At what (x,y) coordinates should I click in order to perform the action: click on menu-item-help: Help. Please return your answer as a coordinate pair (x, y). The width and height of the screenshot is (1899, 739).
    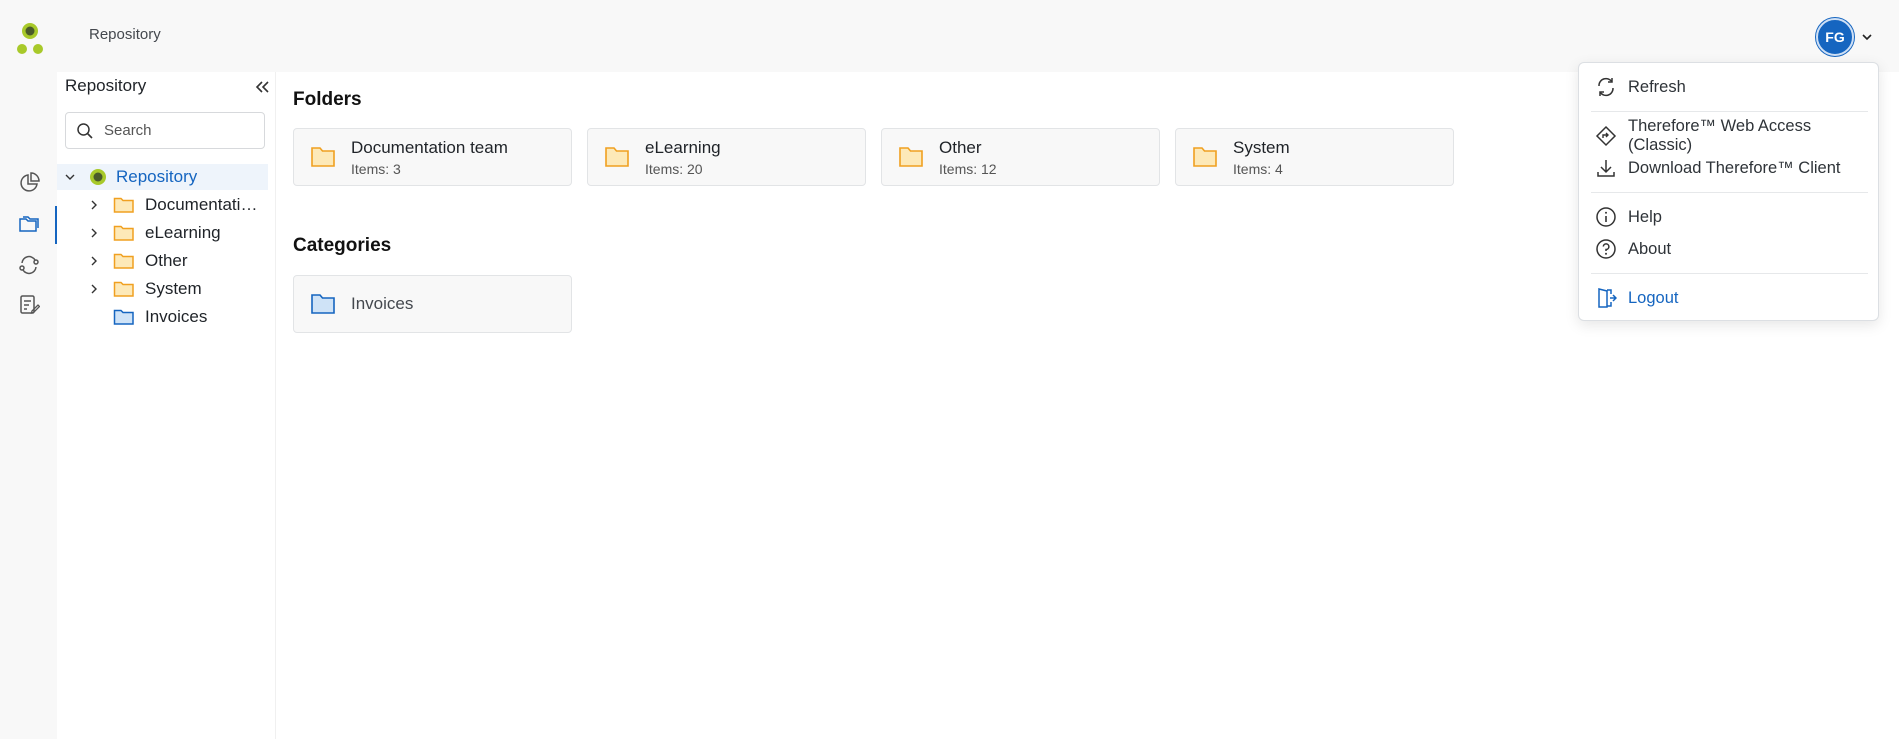
    Looking at the image, I should click on (1728, 217).